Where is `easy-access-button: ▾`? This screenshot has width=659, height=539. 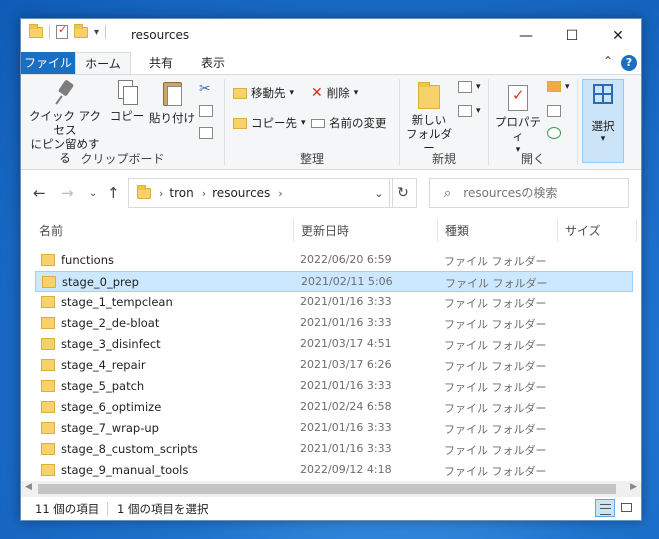 easy-access-button: ▾ is located at coordinates (469, 111).